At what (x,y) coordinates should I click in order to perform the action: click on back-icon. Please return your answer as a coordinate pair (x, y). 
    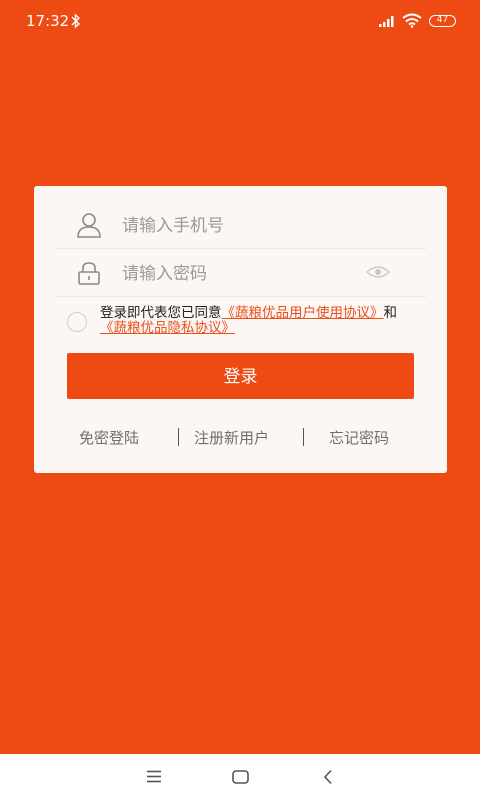
    Looking at the image, I should click on (328, 777).